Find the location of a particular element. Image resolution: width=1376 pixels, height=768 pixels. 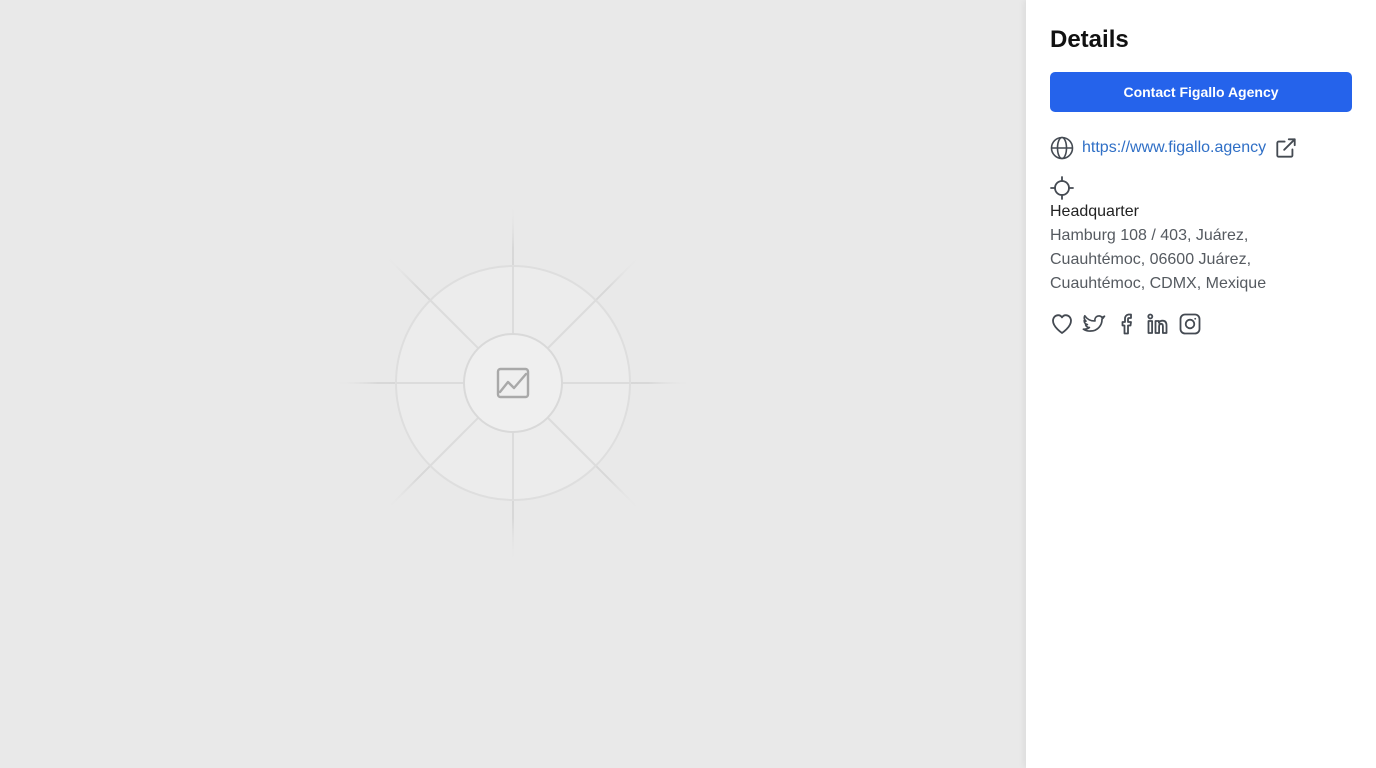

external-link-icon is located at coordinates (1286, 148).